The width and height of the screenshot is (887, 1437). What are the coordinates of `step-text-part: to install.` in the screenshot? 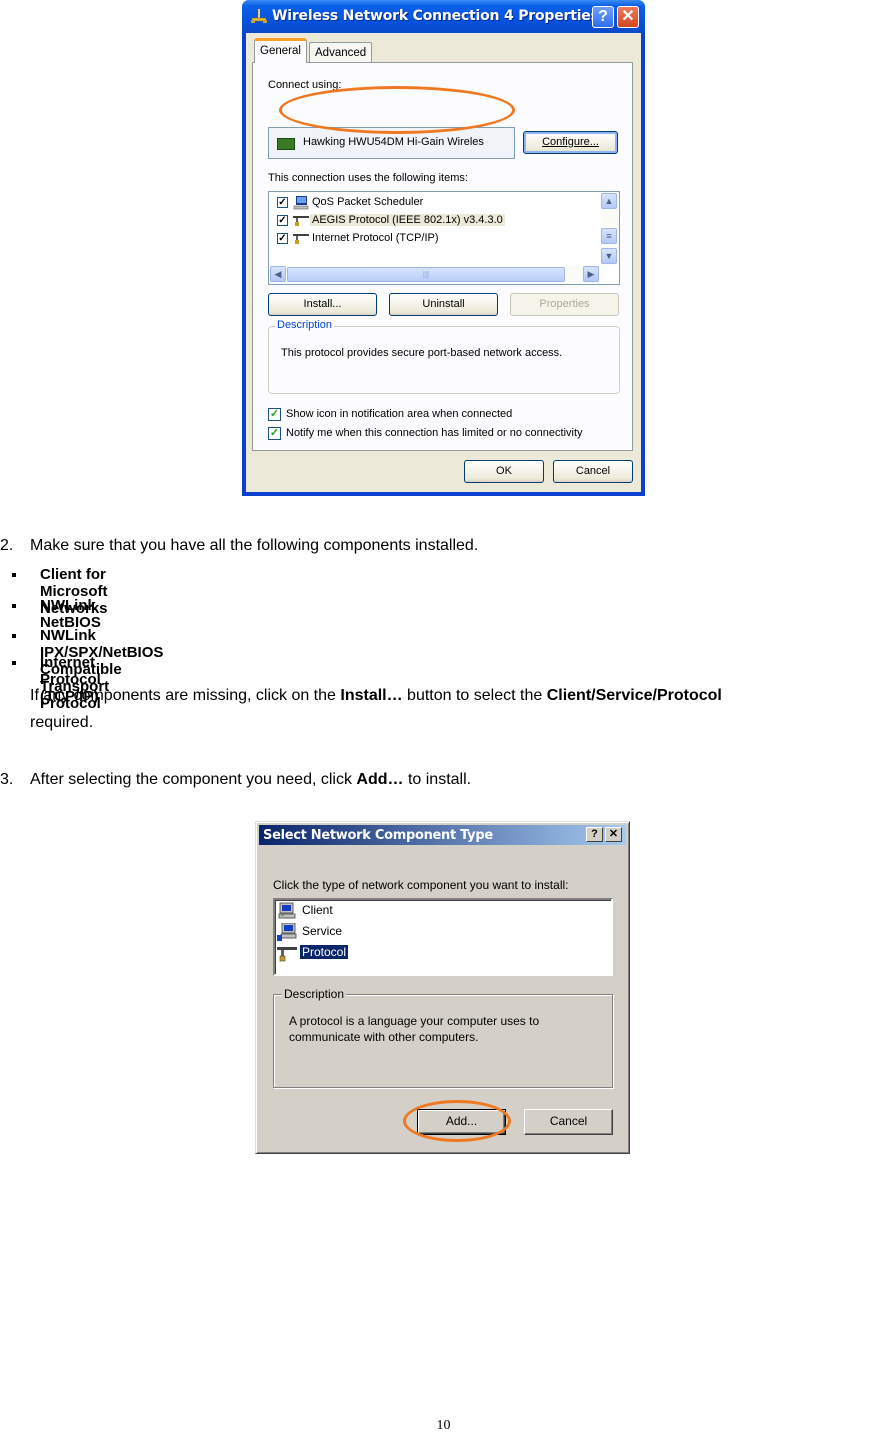 It's located at (437, 779).